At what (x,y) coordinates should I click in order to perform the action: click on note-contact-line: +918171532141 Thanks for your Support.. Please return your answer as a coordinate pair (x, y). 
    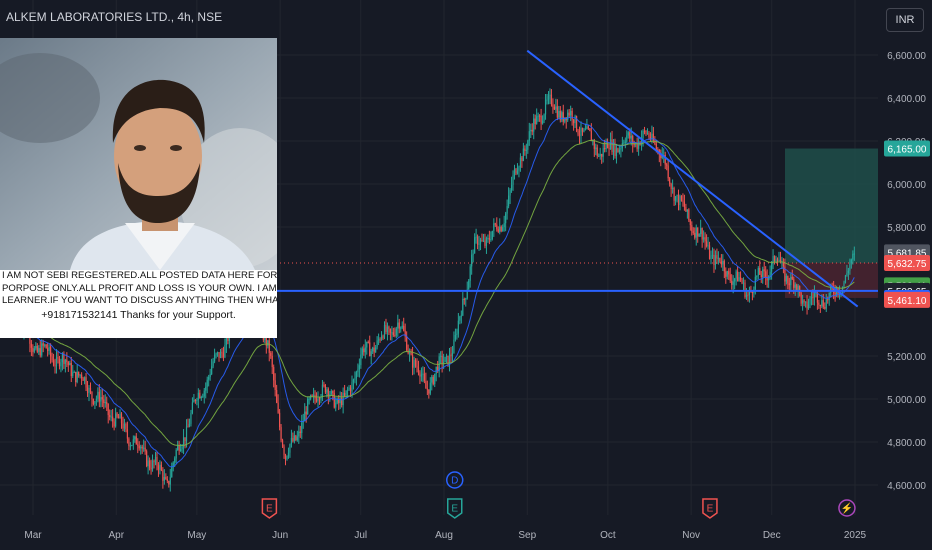
    Looking at the image, I should click on (138, 314).